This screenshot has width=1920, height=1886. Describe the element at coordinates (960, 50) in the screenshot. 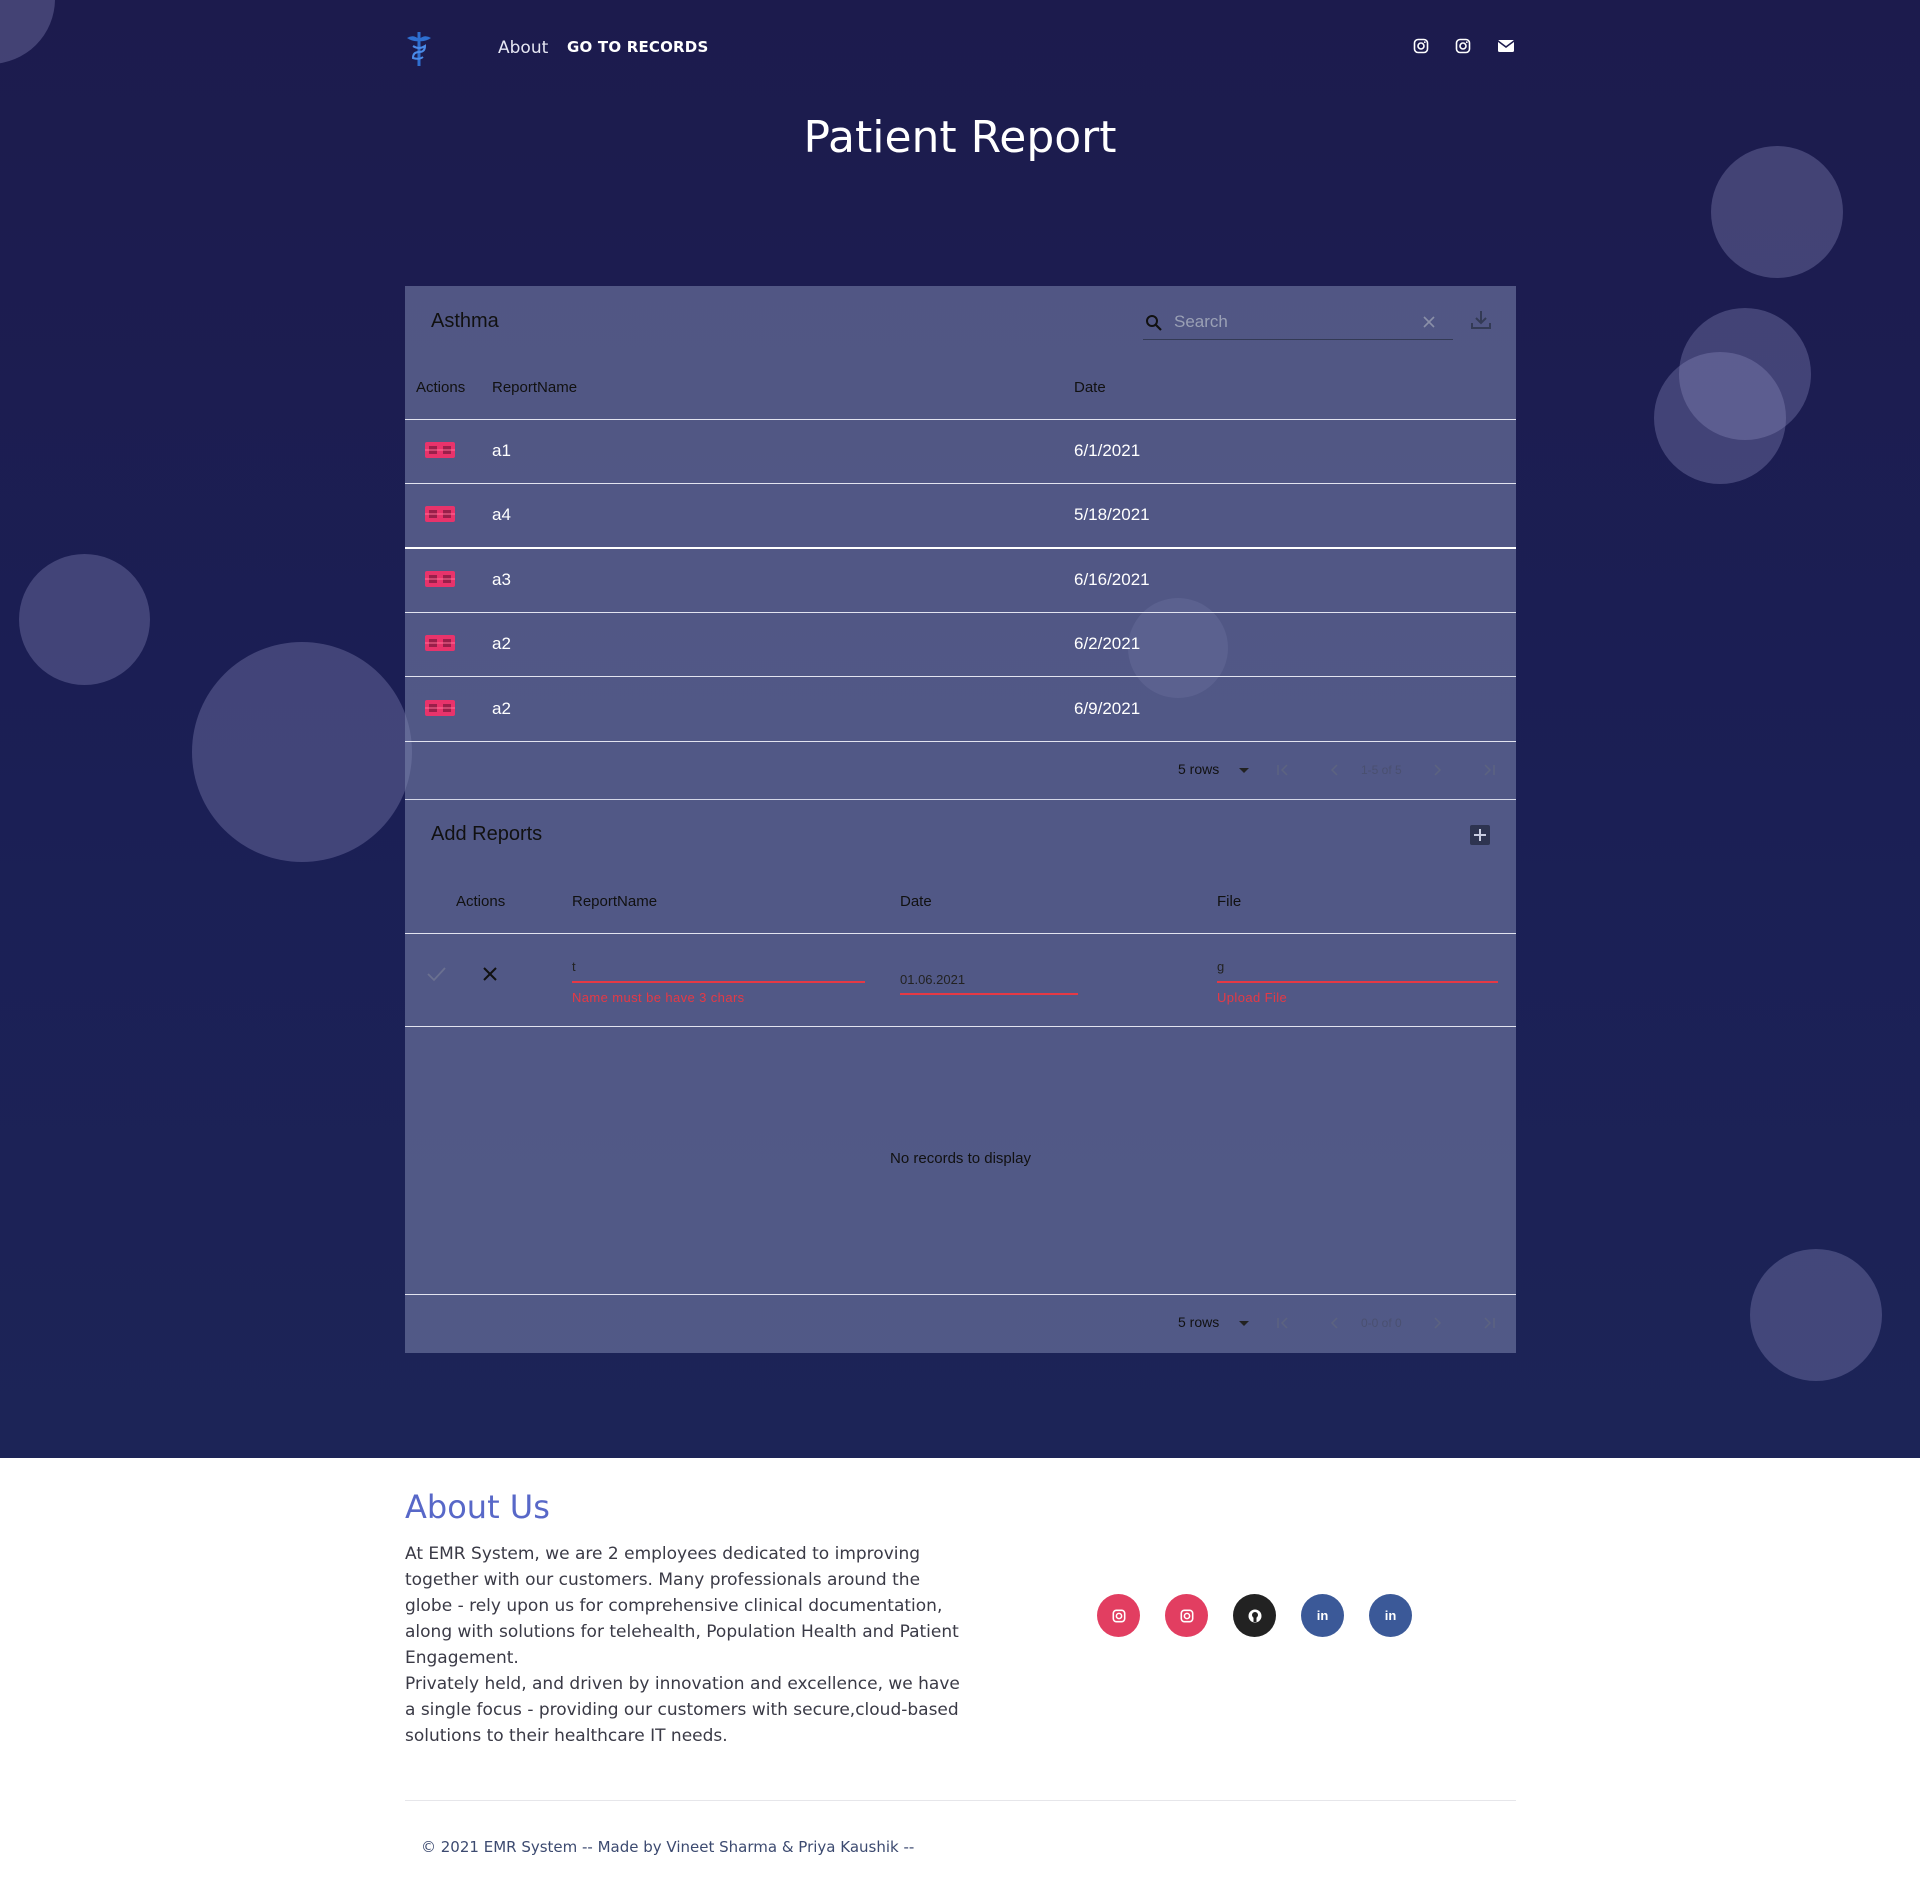

I see `navbar: About GO TO RECORDS` at that location.